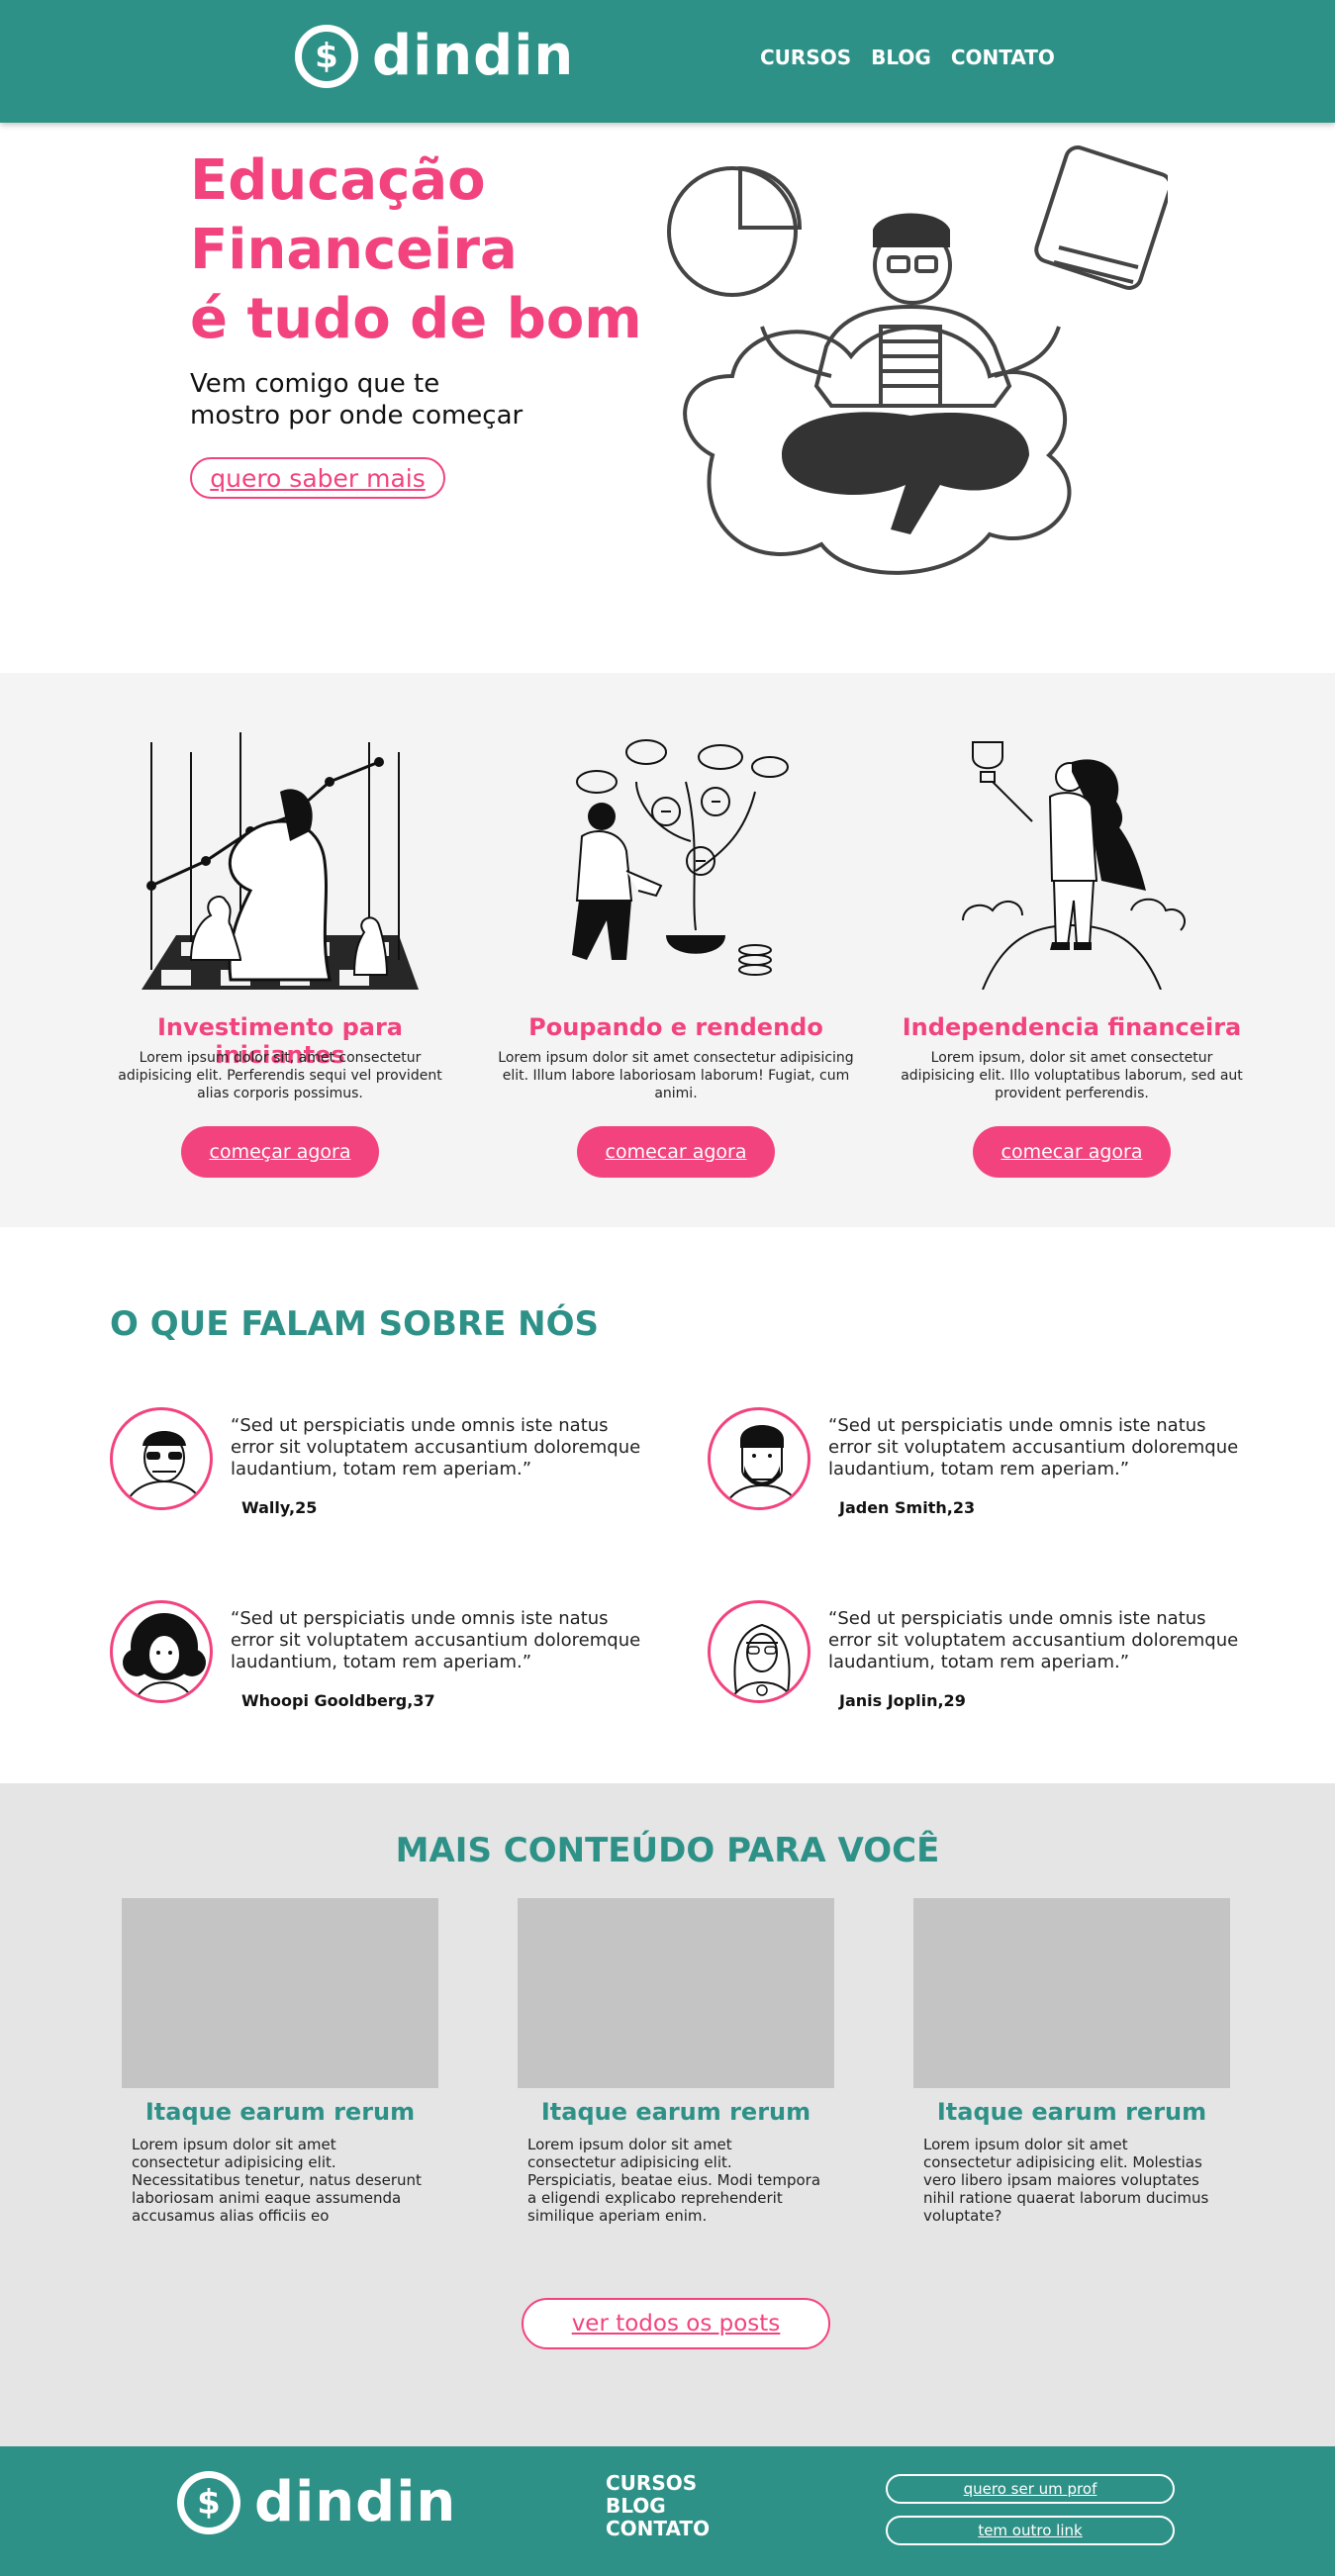  Describe the element at coordinates (667, 1850) in the screenshot. I see `more-content-title: MAIS CONTEÚDO PARA VOCÊ` at that location.